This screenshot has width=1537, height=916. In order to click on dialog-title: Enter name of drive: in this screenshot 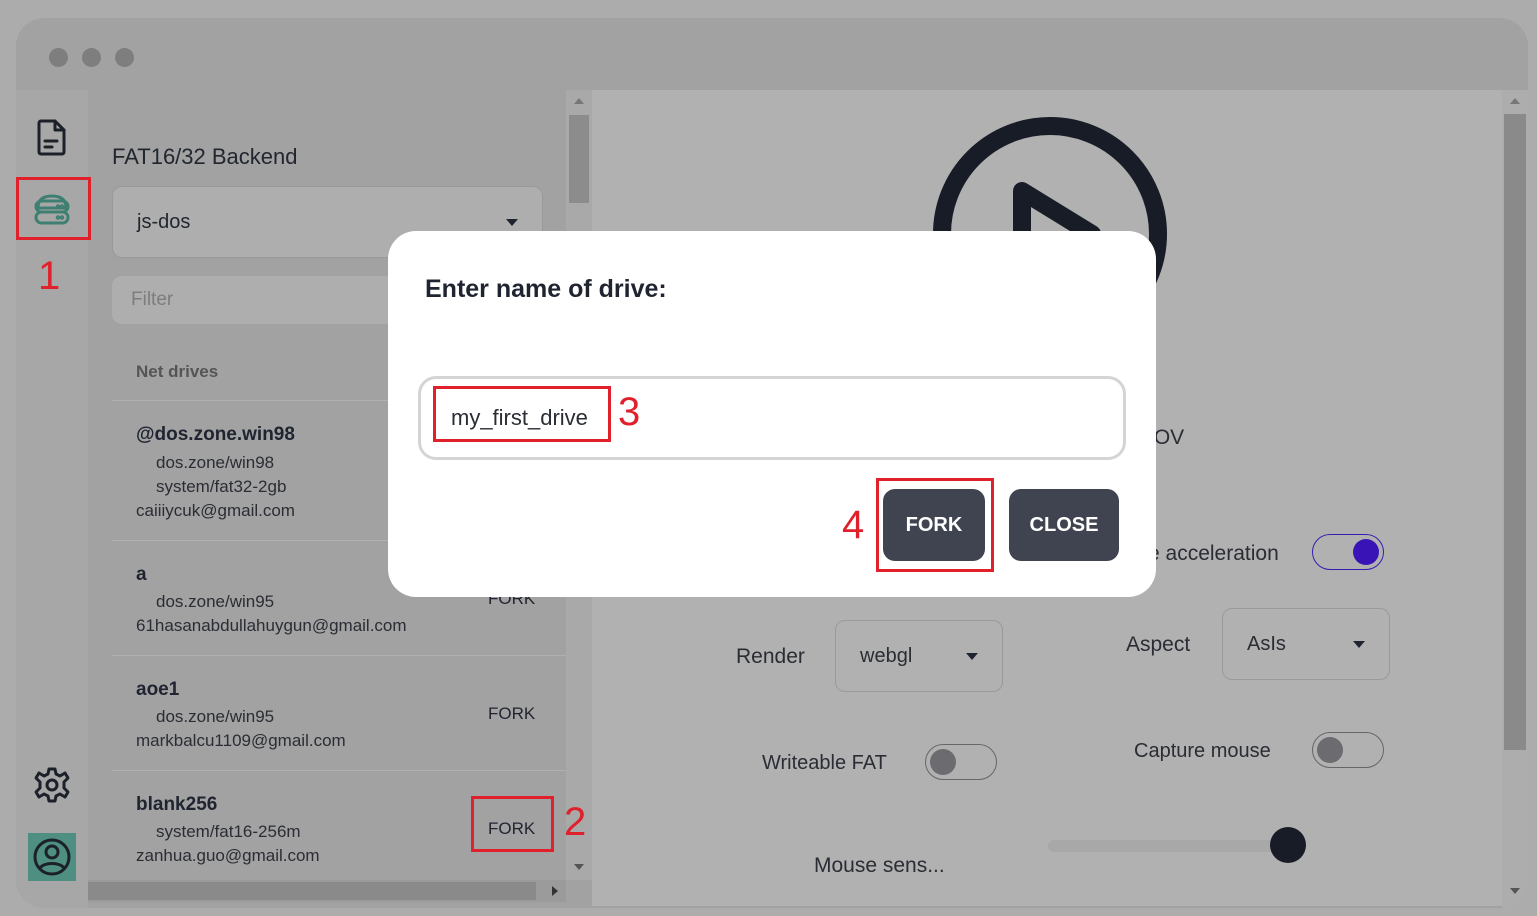, I will do `click(546, 289)`.